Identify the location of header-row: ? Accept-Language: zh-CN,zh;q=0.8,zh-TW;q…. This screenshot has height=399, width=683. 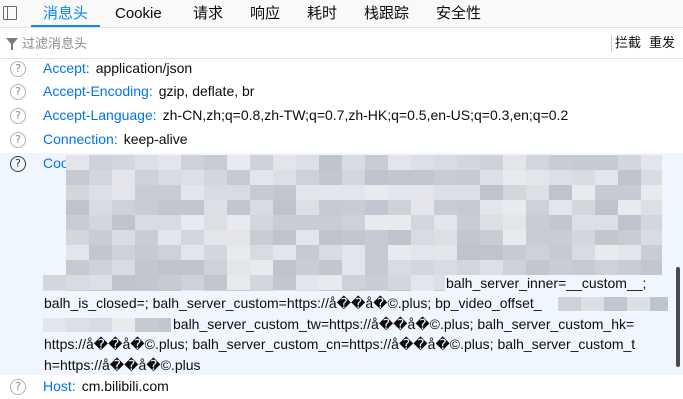
(341, 116).